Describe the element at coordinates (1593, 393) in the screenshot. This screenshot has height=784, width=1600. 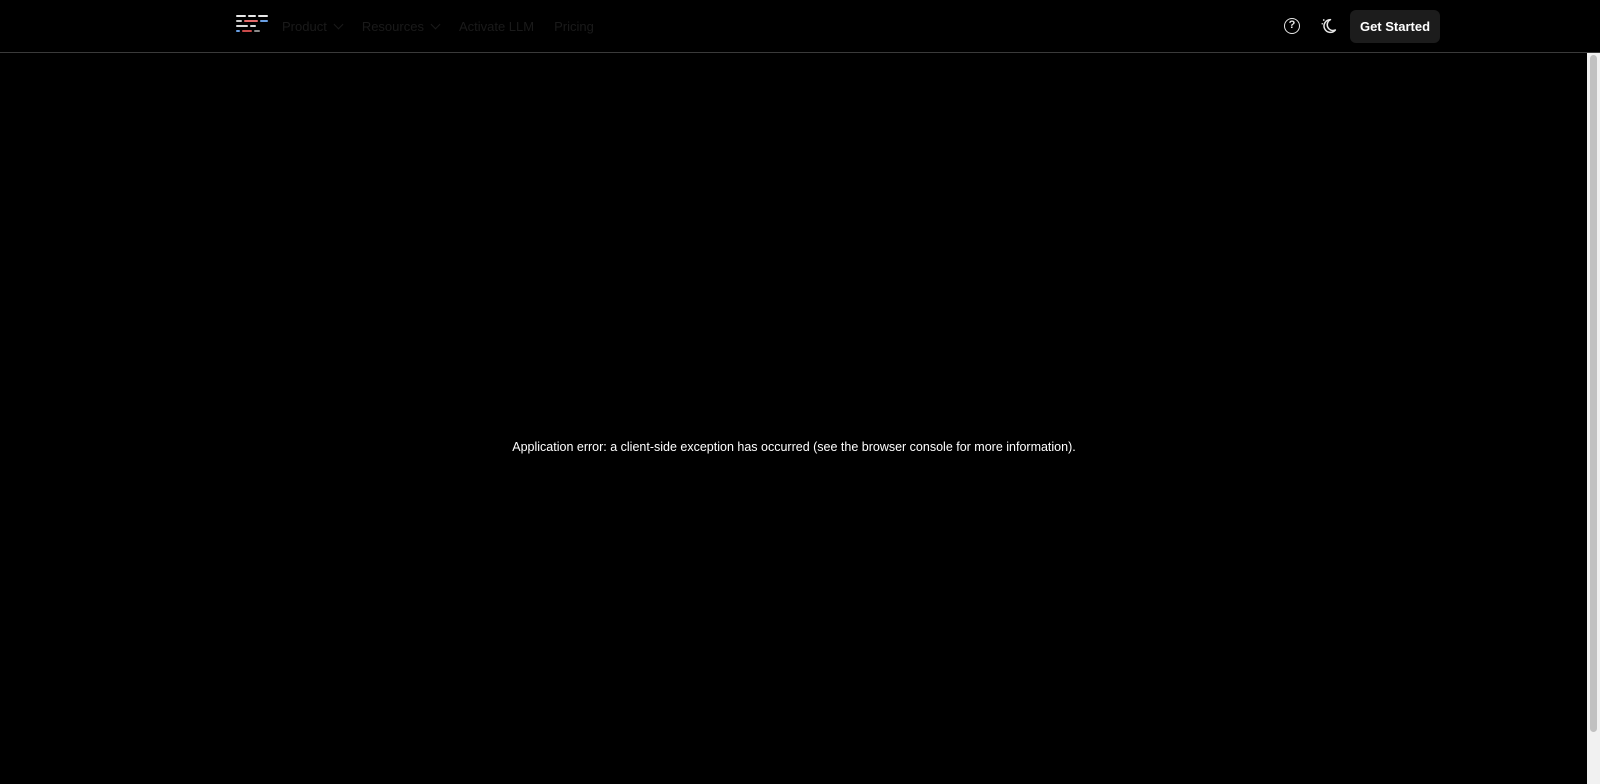
I see `scrollbar-thumb` at that location.